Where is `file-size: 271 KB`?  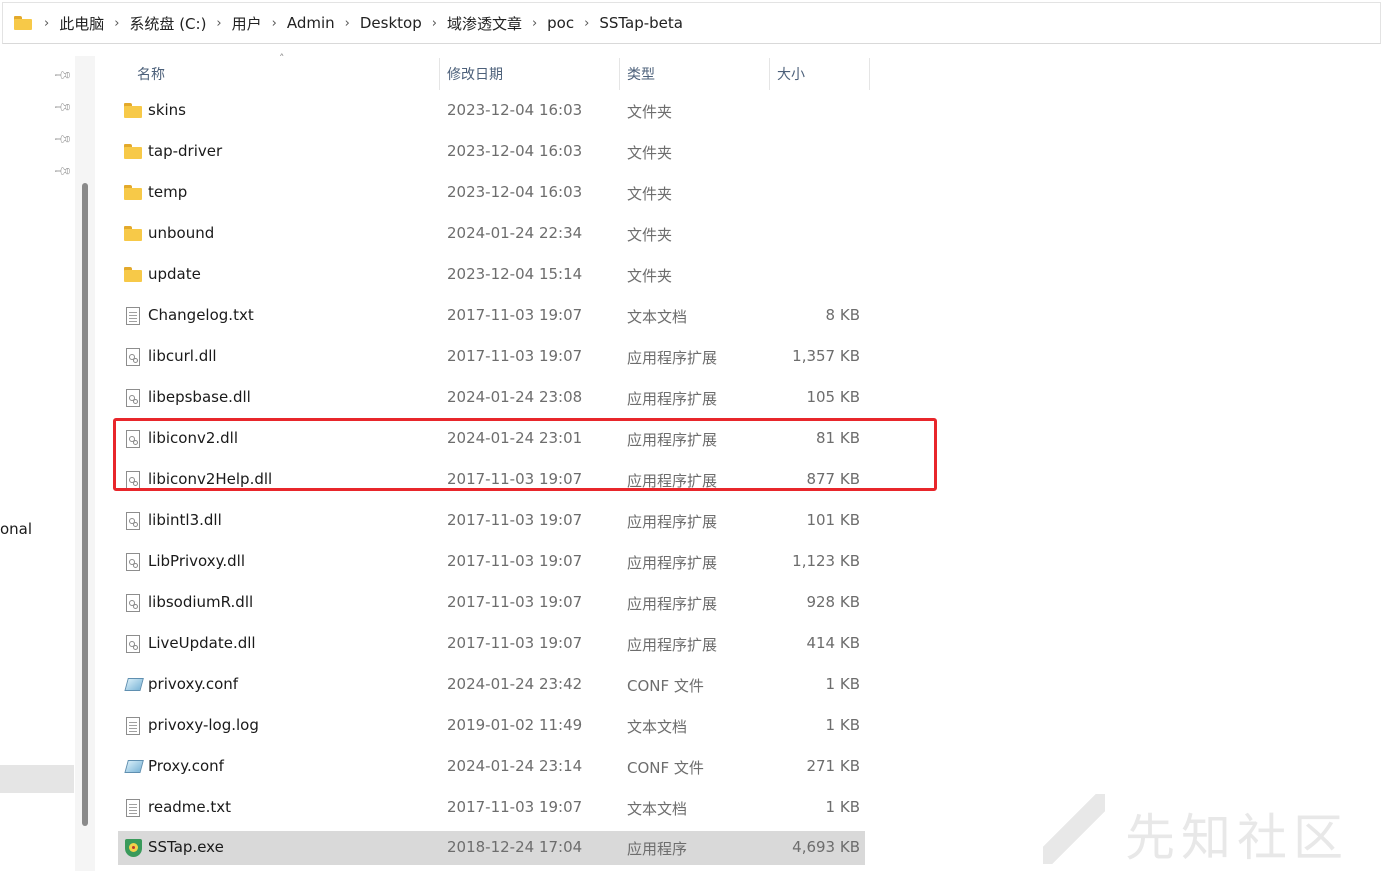
file-size: 271 KB is located at coordinates (833, 766).